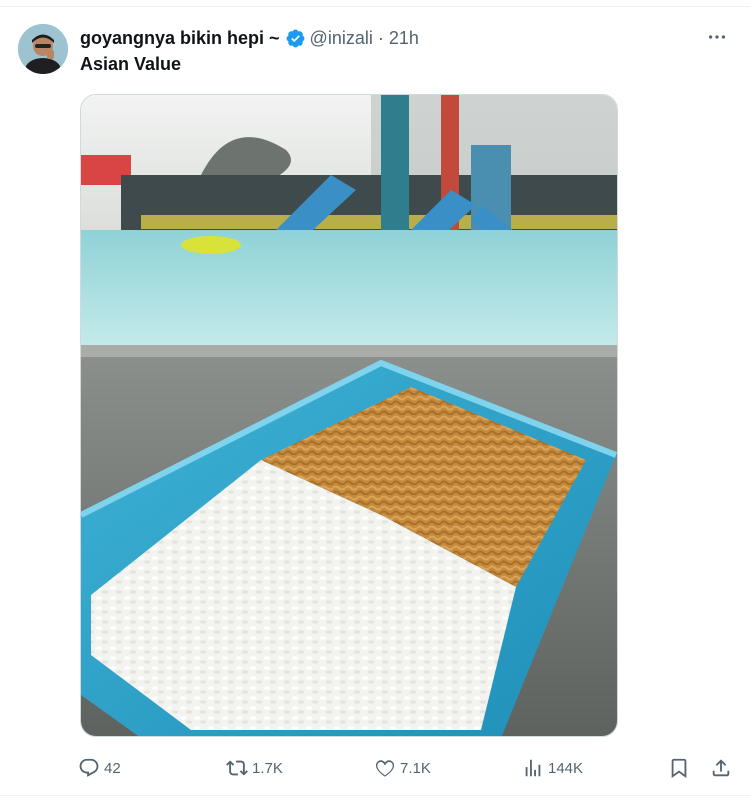 The height and width of the screenshot is (802, 750). I want to click on bookmark-button, so click(681, 768).